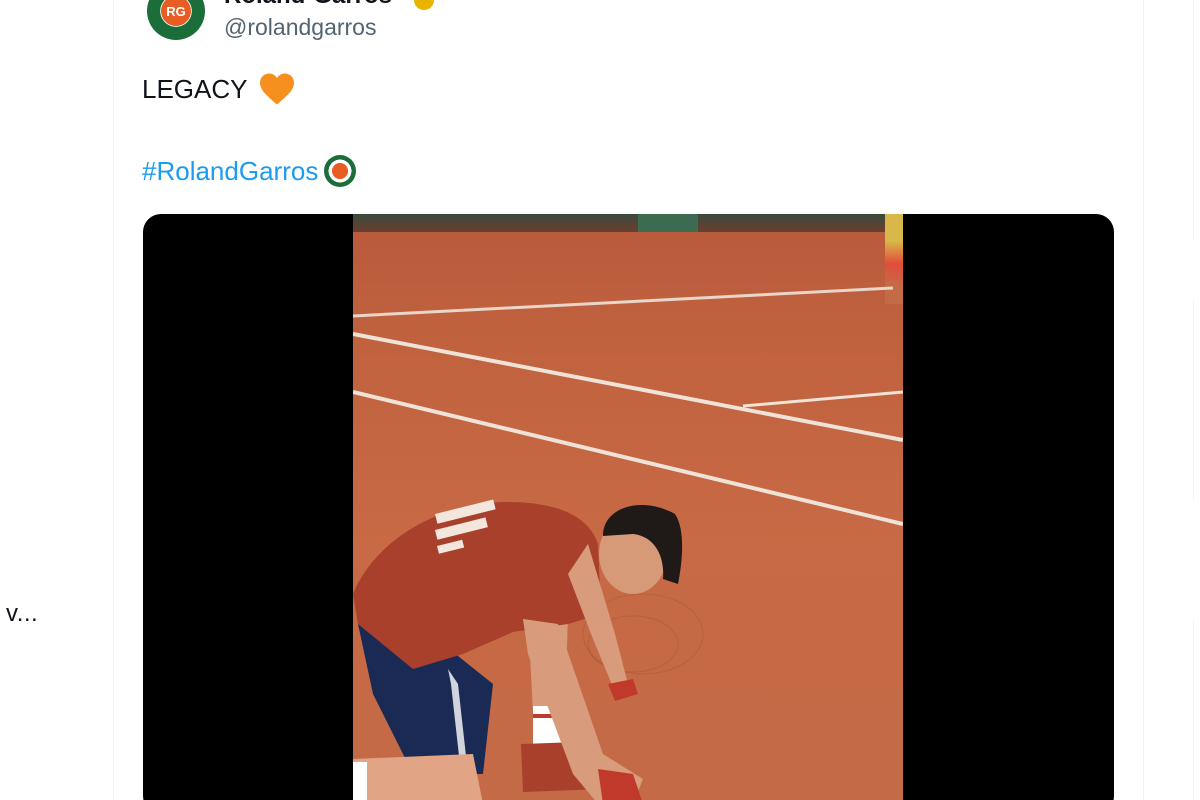 The image size is (1200, 800). I want to click on tweet-text-content: LEGACY, so click(195, 88).